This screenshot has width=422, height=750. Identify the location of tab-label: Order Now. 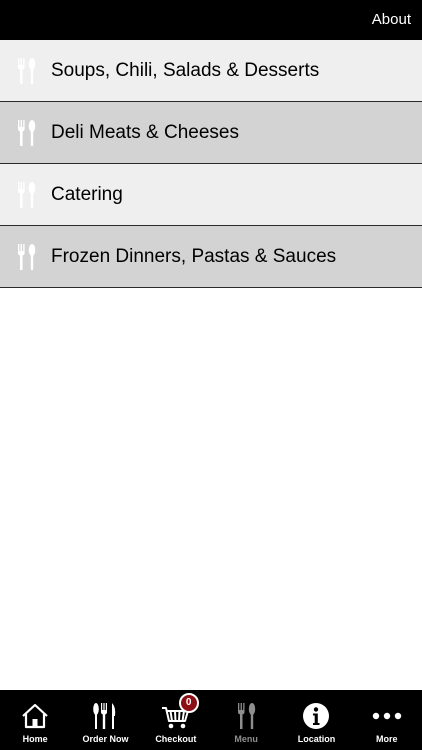
(105, 739).